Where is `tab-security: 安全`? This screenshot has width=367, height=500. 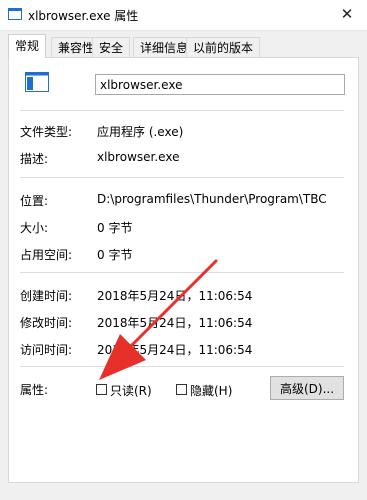
tab-security: 安全 is located at coordinates (111, 47).